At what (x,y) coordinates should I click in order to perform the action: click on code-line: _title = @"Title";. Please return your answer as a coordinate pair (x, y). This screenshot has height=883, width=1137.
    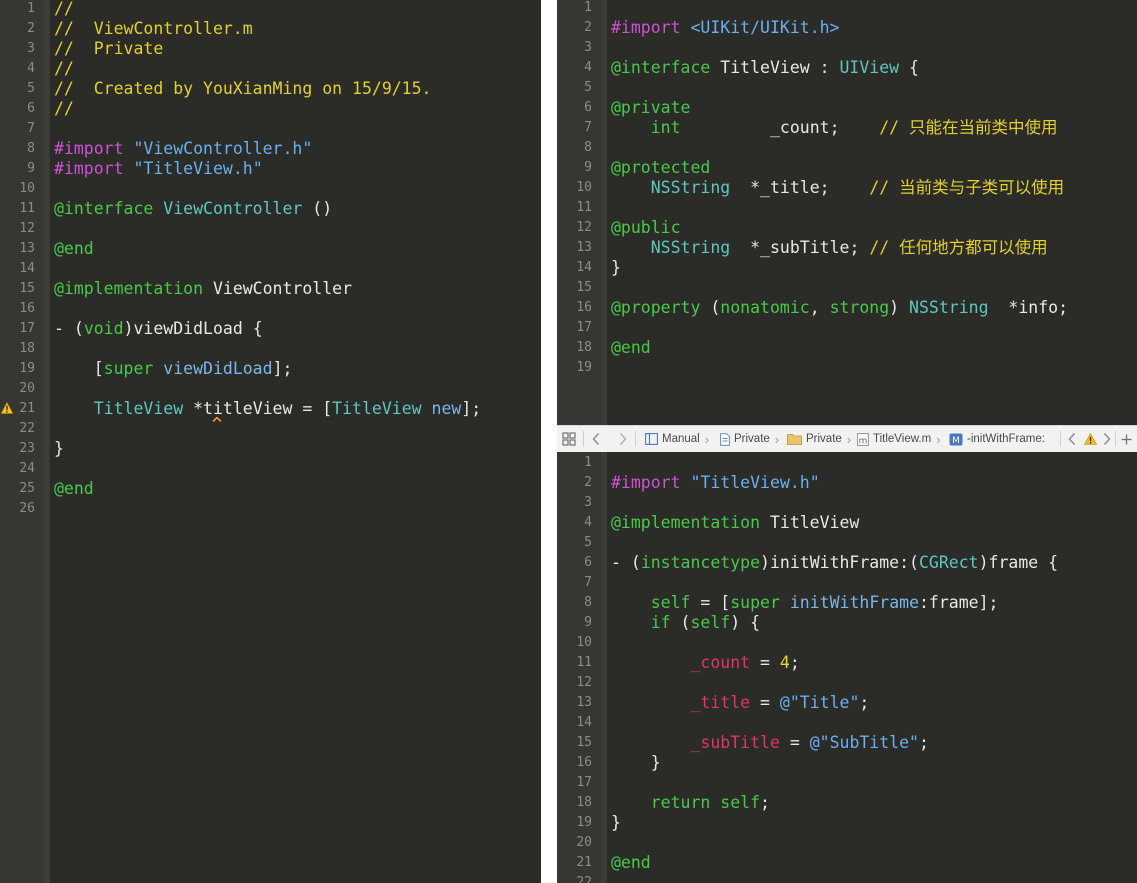
    Looking at the image, I should click on (740, 703).